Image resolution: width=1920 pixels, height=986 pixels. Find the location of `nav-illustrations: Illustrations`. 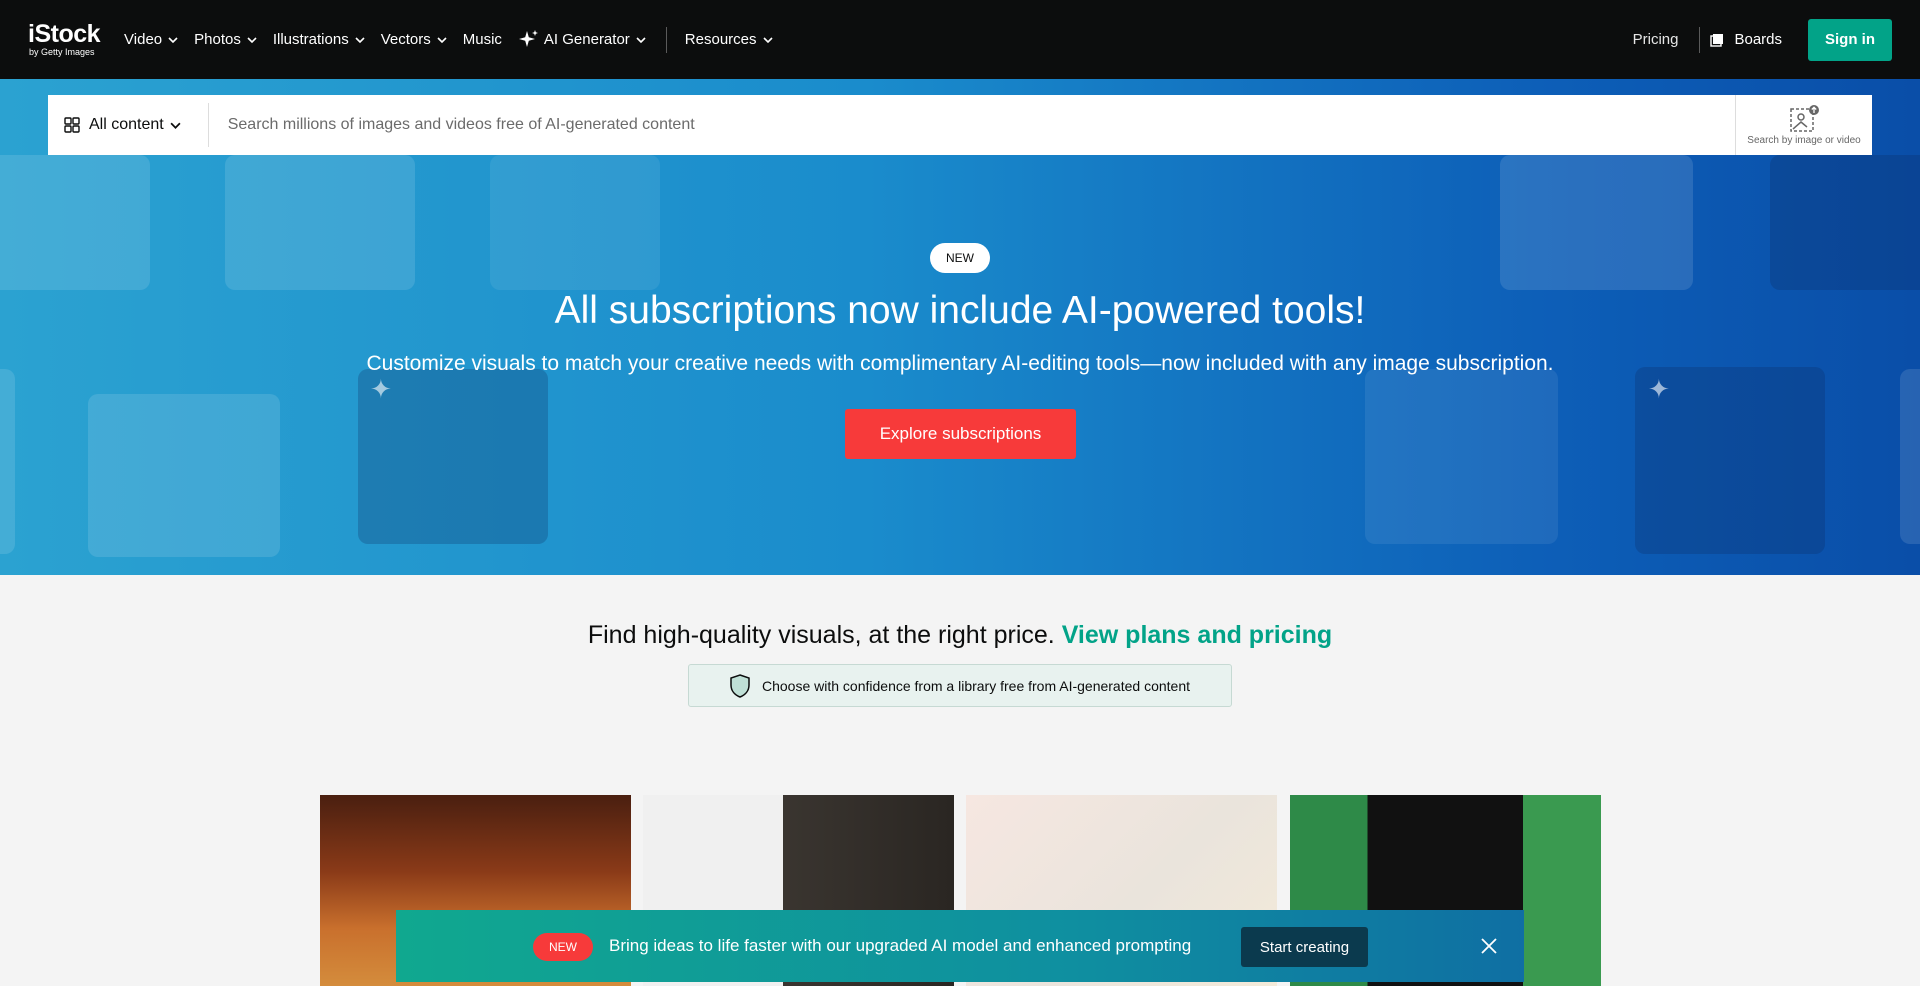

nav-illustrations: Illustrations is located at coordinates (319, 39).